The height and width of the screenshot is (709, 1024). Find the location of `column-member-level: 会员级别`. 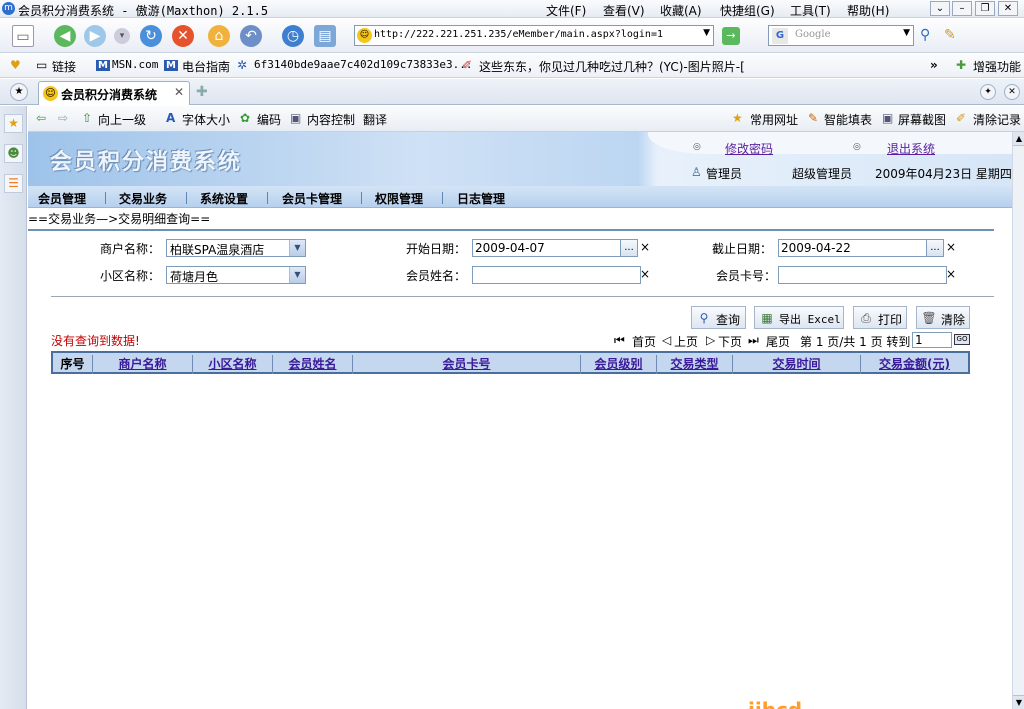

column-member-level: 会员级别 is located at coordinates (619, 364).